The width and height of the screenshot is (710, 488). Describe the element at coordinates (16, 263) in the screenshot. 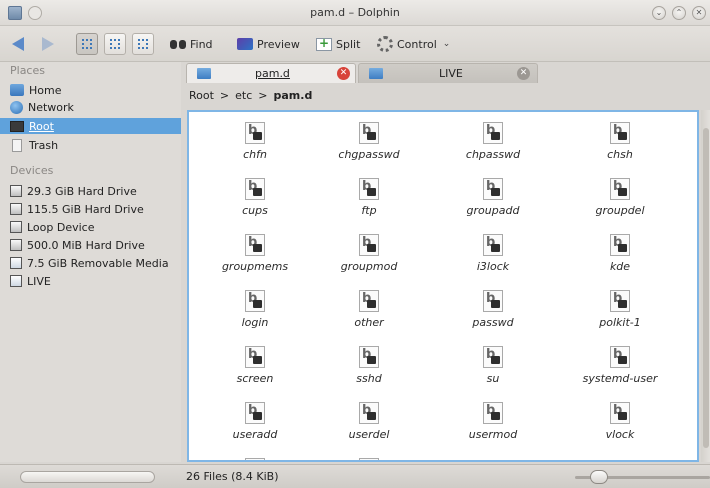

I see `usb-drive-icon` at that location.